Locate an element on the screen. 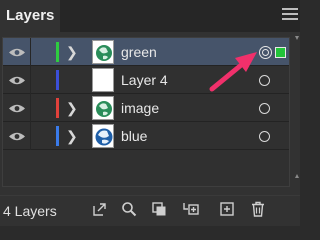  tab-layers-label: Layers is located at coordinates (30, 15).